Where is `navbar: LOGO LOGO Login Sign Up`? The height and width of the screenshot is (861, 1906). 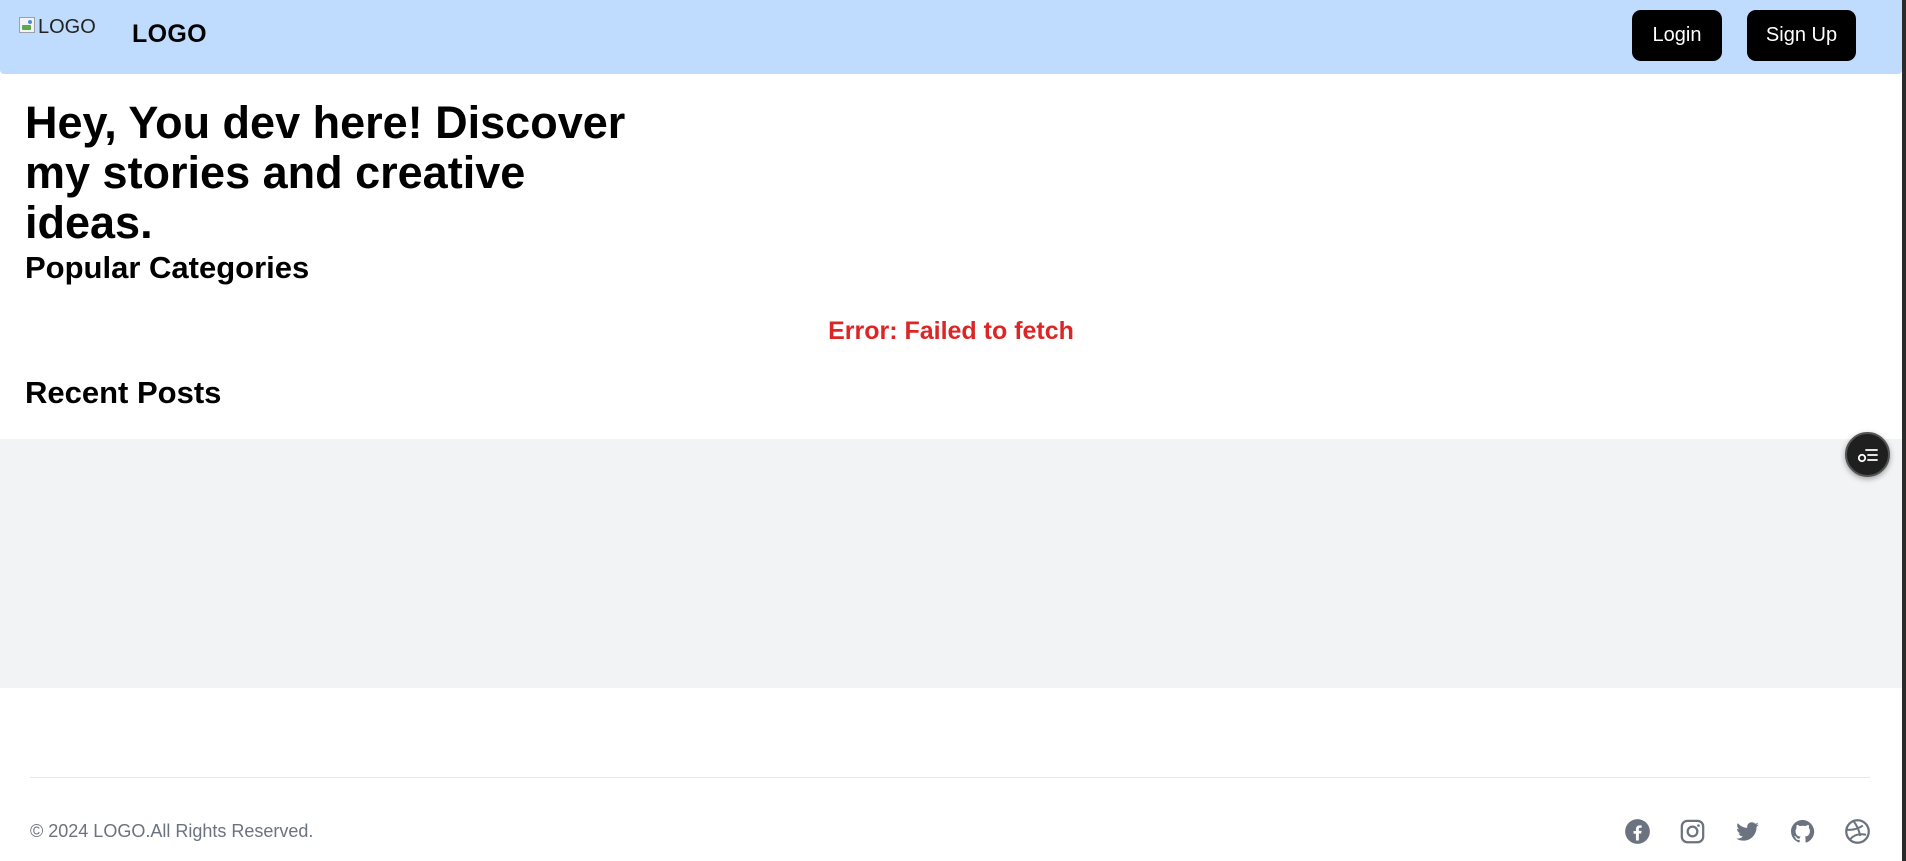
navbar: LOGO LOGO Login Sign Up is located at coordinates (951, 37).